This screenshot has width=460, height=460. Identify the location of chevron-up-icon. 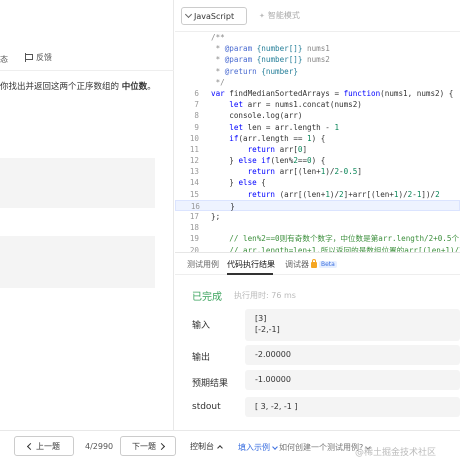
(220, 448).